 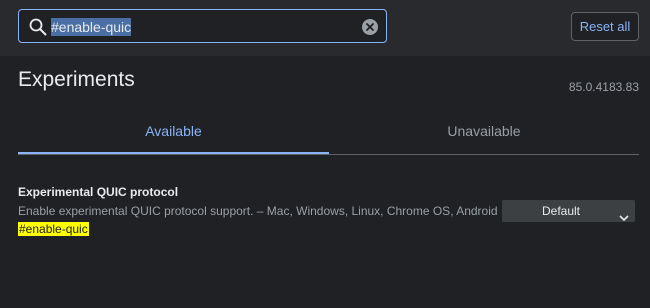 What do you see at coordinates (53, 229) in the screenshot?
I see `experiment-permalink: #enable-quic` at bounding box center [53, 229].